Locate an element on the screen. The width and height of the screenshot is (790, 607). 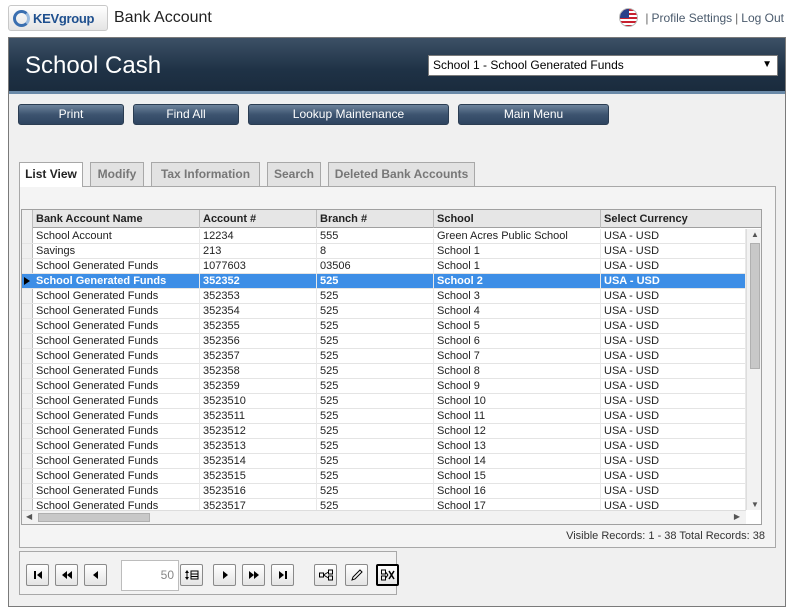
horizontal-scroll-thumb is located at coordinates (94, 517).